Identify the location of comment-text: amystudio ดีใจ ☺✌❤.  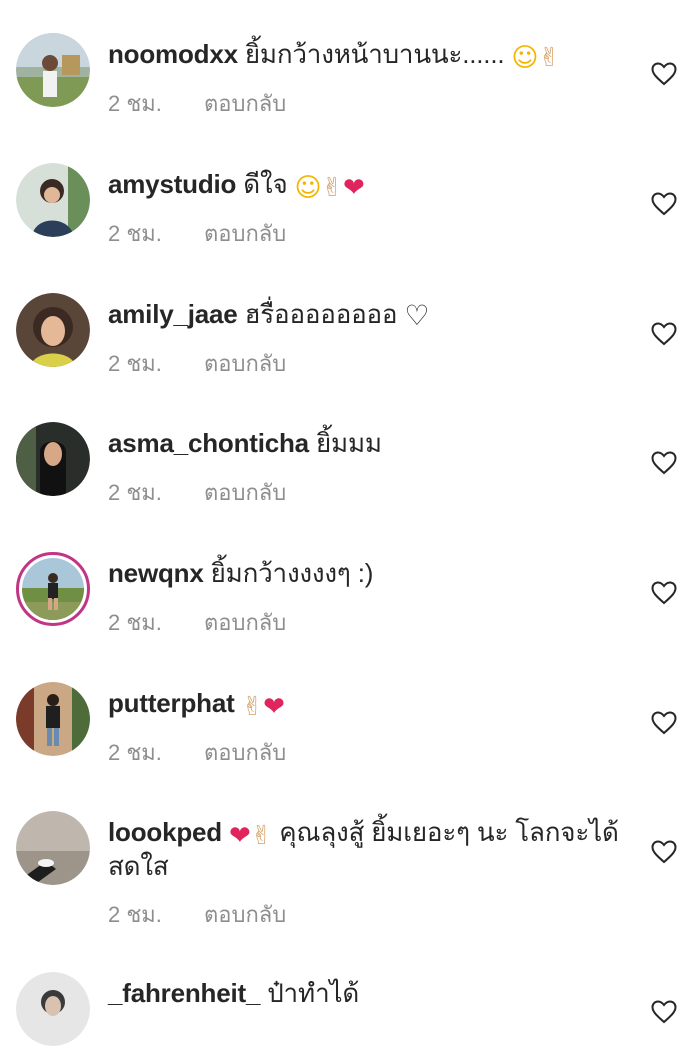
(368, 184).